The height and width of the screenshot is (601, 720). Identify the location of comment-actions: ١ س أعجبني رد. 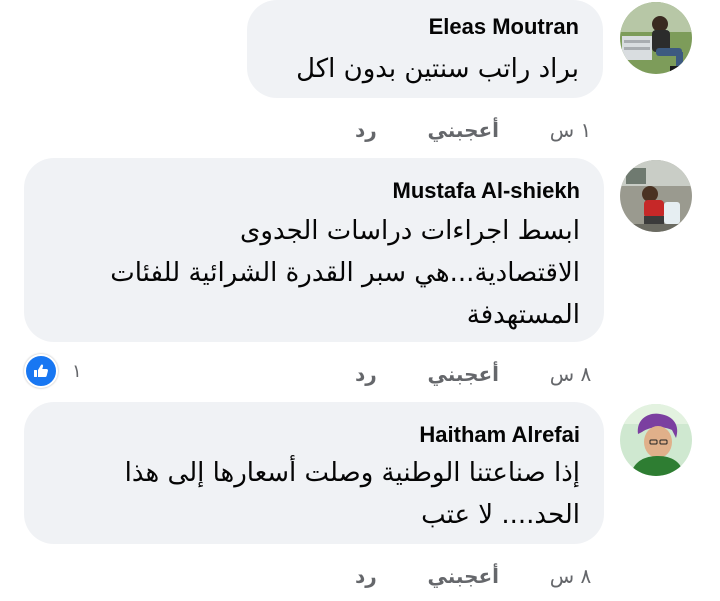
(473, 130).